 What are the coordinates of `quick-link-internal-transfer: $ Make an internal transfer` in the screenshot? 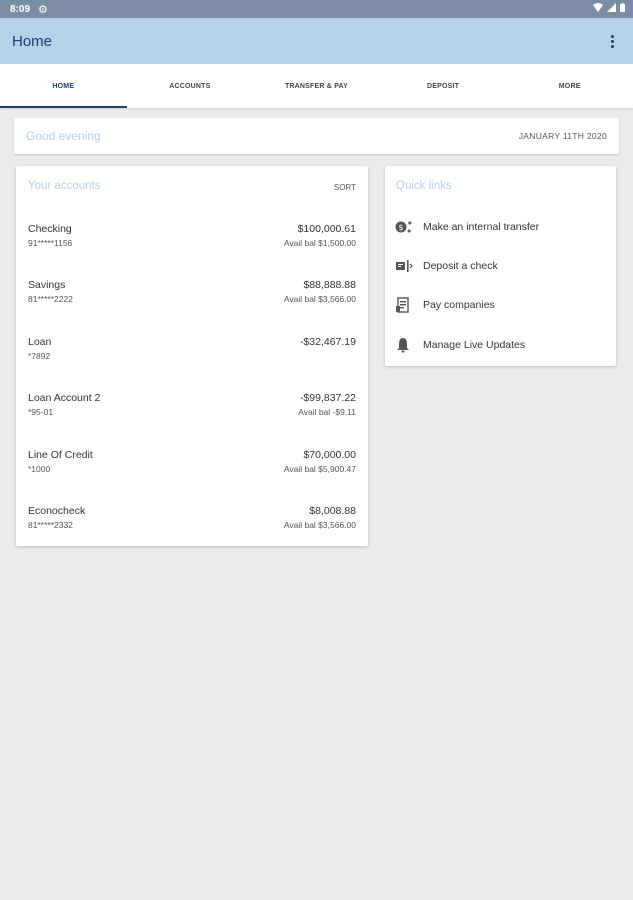 It's located at (500, 227).